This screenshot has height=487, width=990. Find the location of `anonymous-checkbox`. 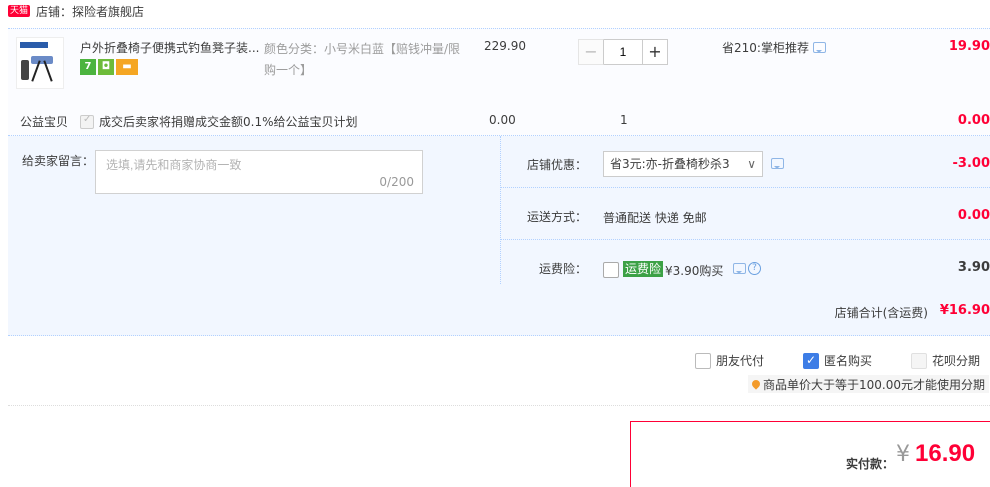

anonymous-checkbox is located at coordinates (811, 360).